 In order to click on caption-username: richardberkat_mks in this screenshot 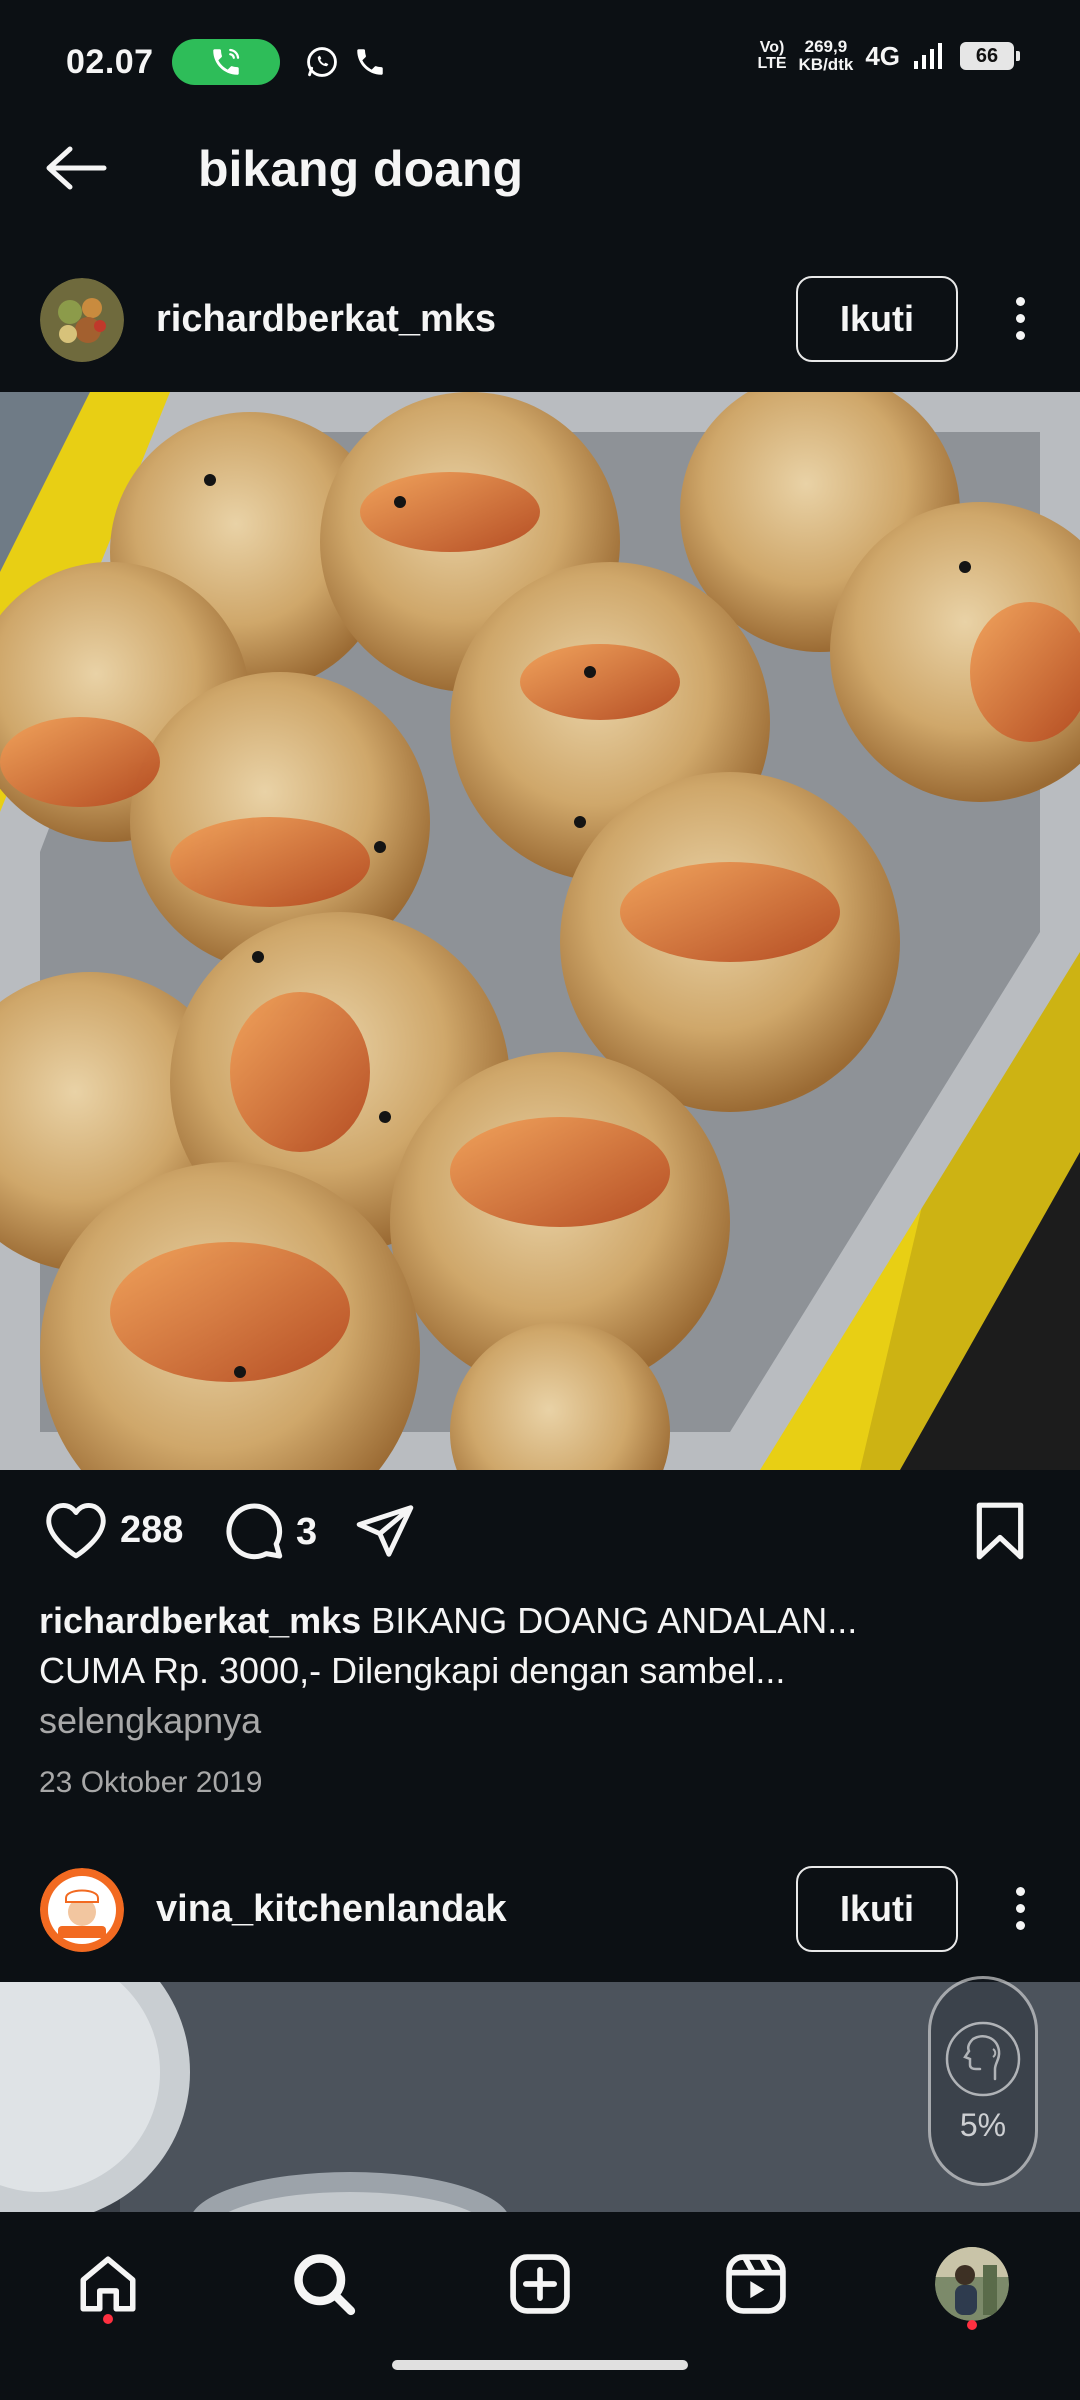, I will do `click(200, 1620)`.